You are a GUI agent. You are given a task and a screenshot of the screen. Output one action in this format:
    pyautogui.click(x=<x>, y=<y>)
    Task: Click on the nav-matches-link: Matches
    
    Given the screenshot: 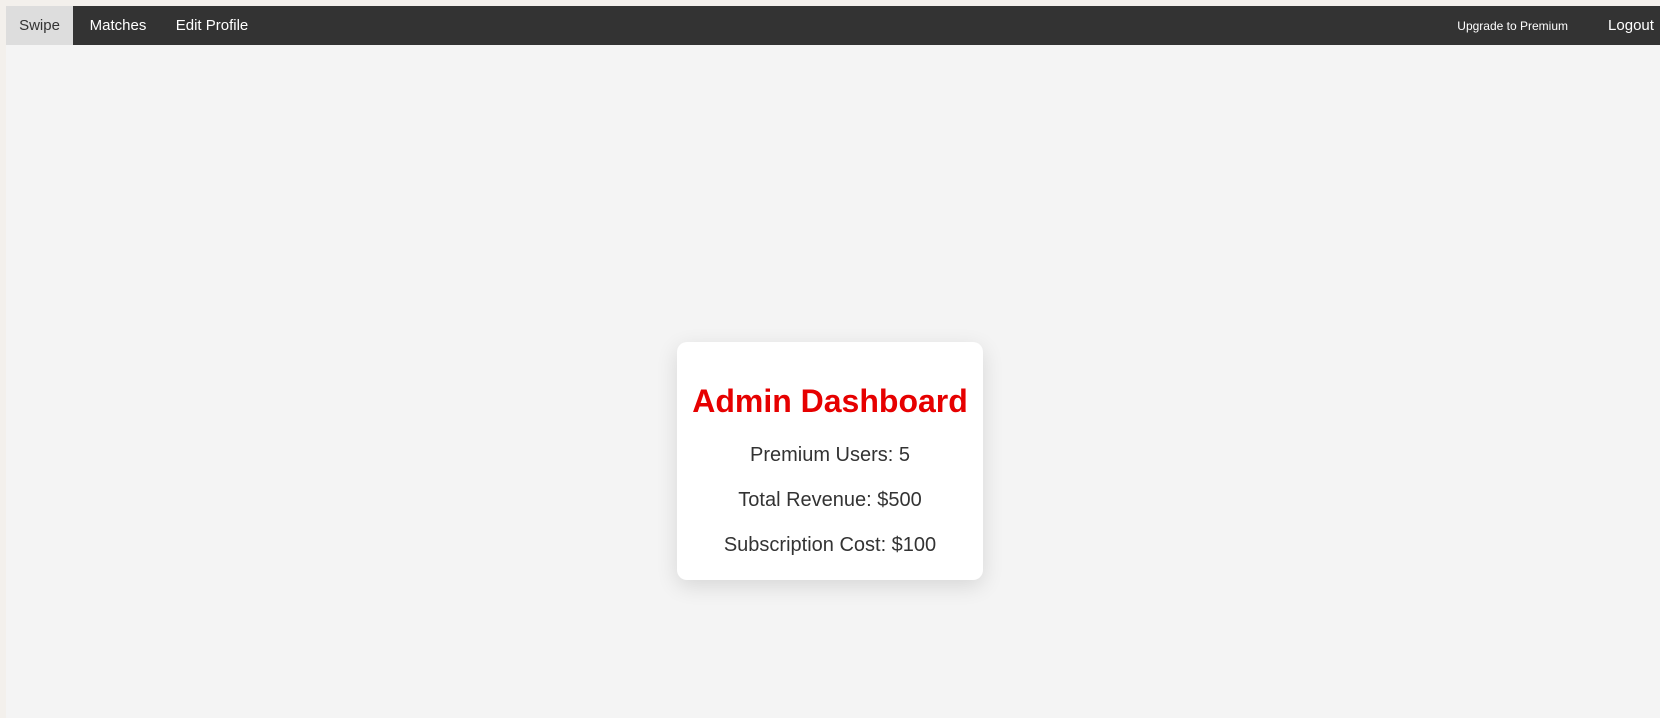 What is the action you would take?
    pyautogui.click(x=118, y=25)
    